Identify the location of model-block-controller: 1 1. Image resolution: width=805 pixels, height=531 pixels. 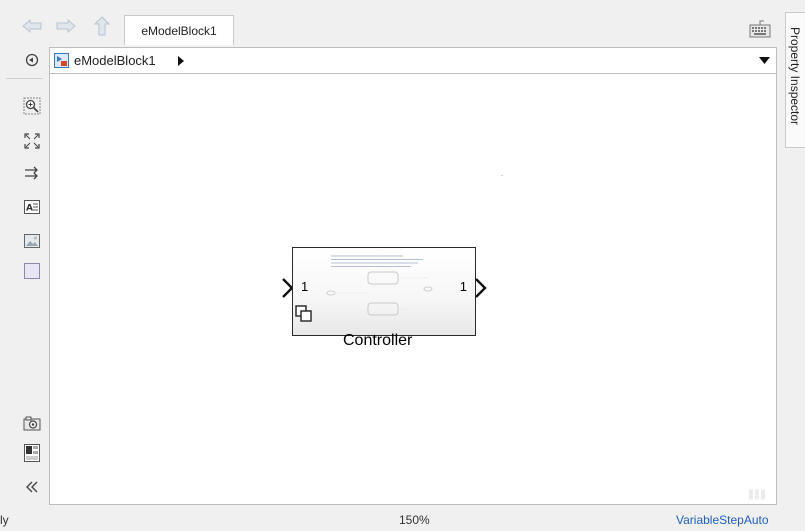
(384, 291).